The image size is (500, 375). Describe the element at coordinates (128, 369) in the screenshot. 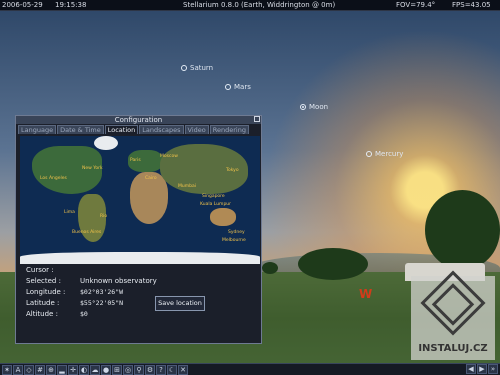

I see `track-icon: ◎` at that location.